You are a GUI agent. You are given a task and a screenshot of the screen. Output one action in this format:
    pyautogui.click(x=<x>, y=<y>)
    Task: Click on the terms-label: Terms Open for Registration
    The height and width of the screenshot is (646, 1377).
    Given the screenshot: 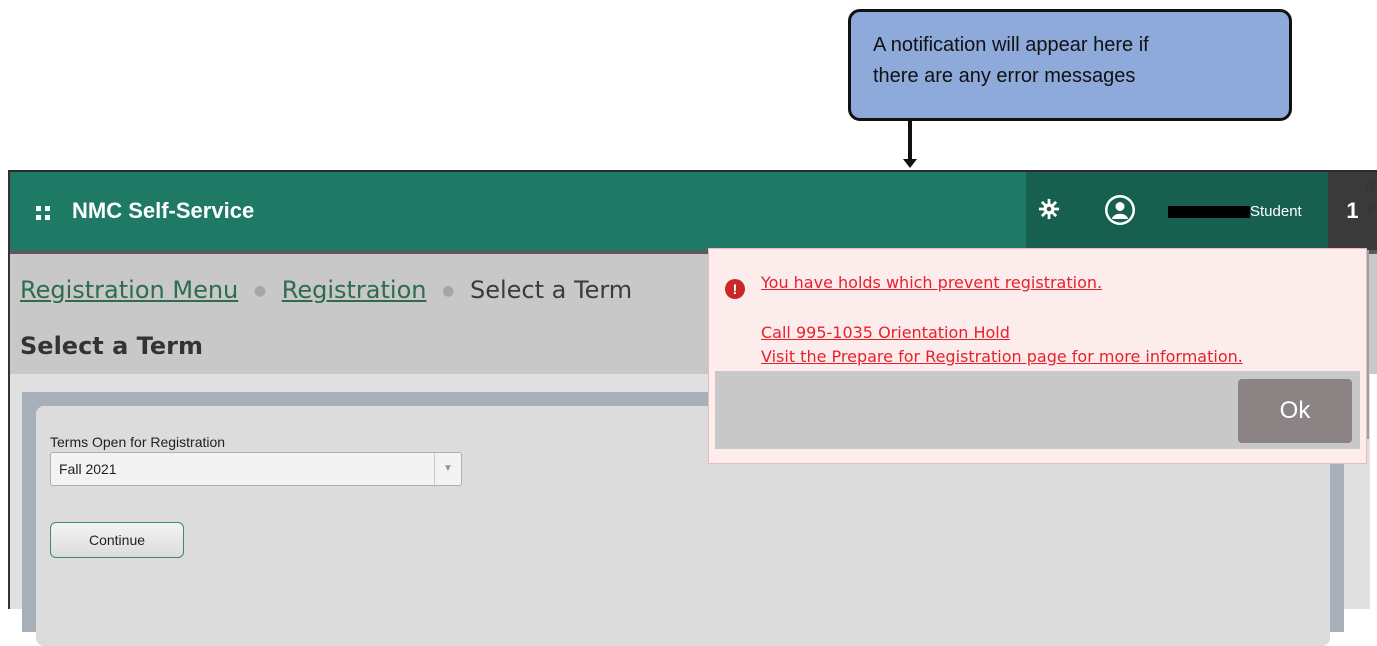 What is the action you would take?
    pyautogui.click(x=138, y=442)
    